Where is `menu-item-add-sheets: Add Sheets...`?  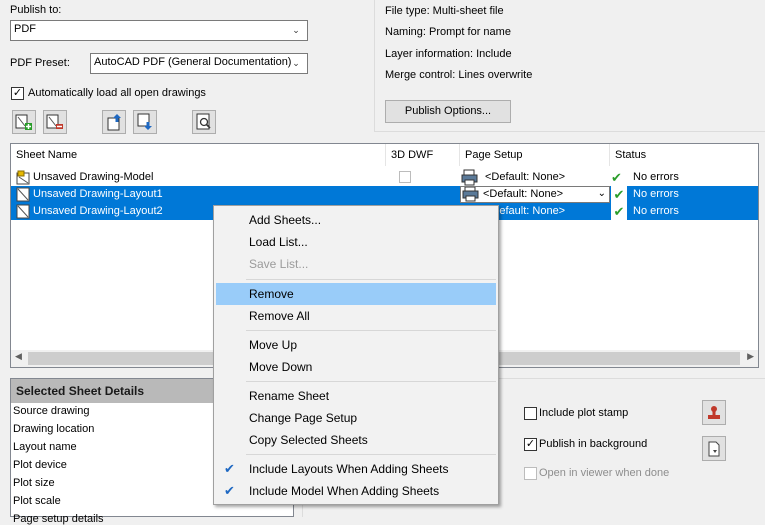
menu-item-add-sheets: Add Sheets... is located at coordinates (356, 220).